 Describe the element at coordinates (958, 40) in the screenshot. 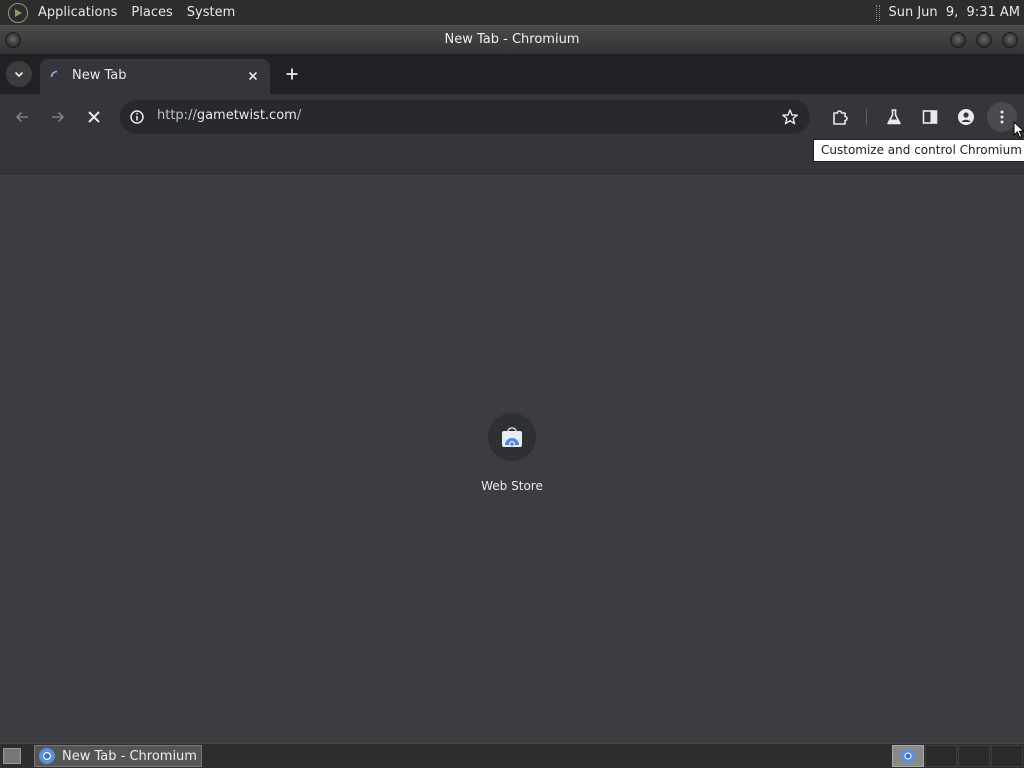

I see `minimize-icon` at that location.